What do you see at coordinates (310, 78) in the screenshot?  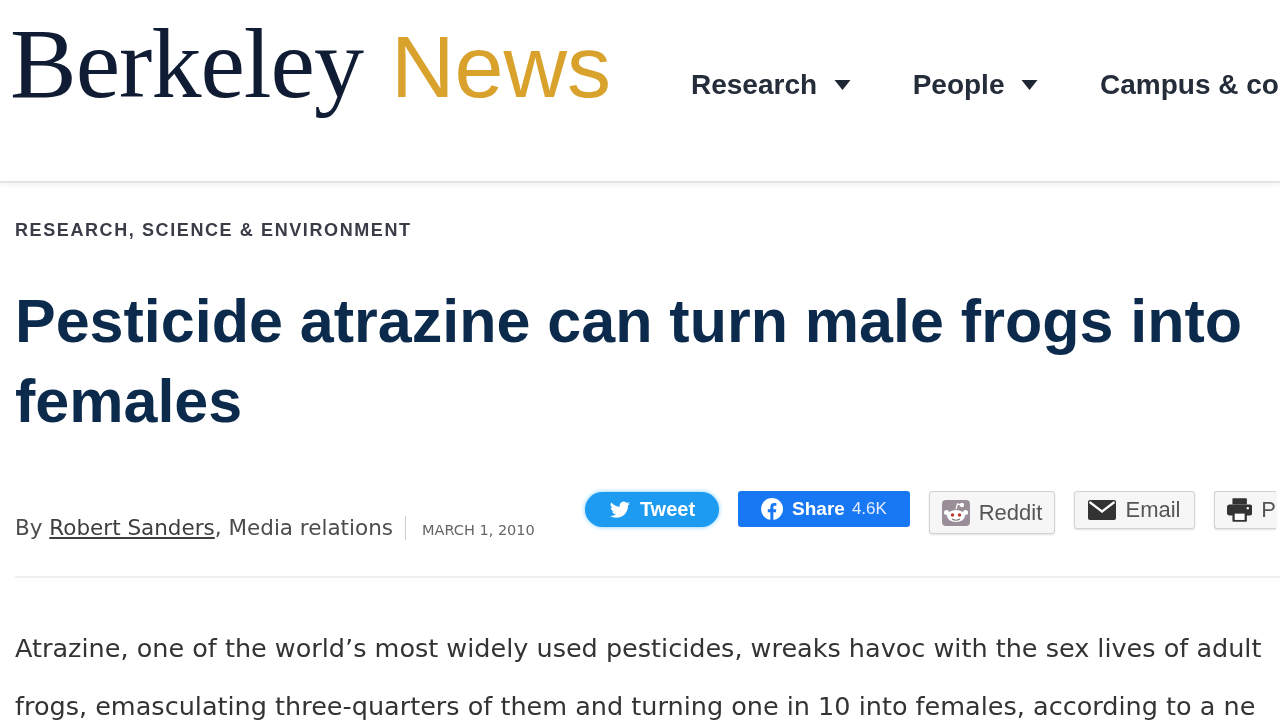 I see `site-logo: Berkeley News` at bounding box center [310, 78].